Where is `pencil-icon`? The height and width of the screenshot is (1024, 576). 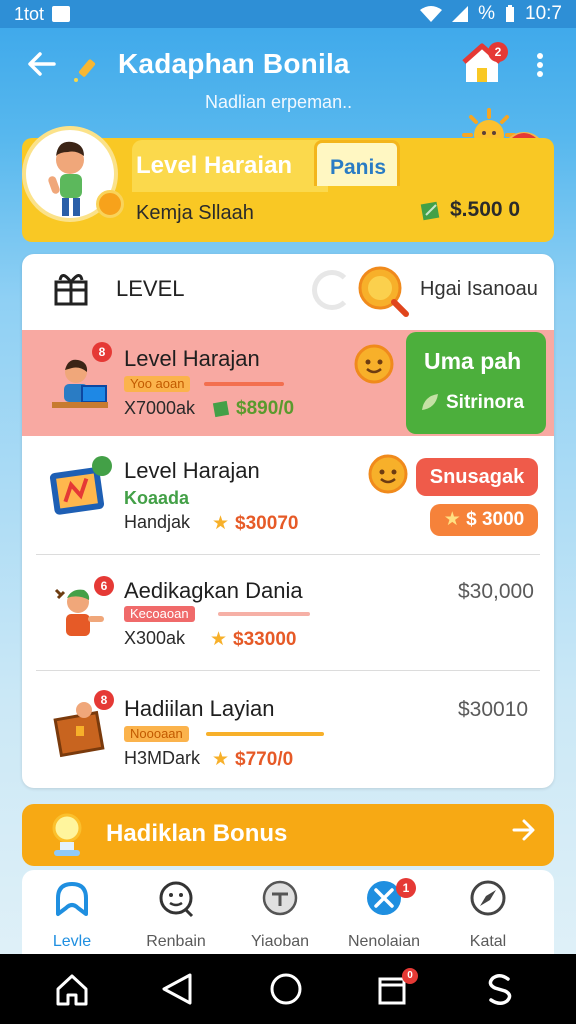 pencil-icon is located at coordinates (85, 70).